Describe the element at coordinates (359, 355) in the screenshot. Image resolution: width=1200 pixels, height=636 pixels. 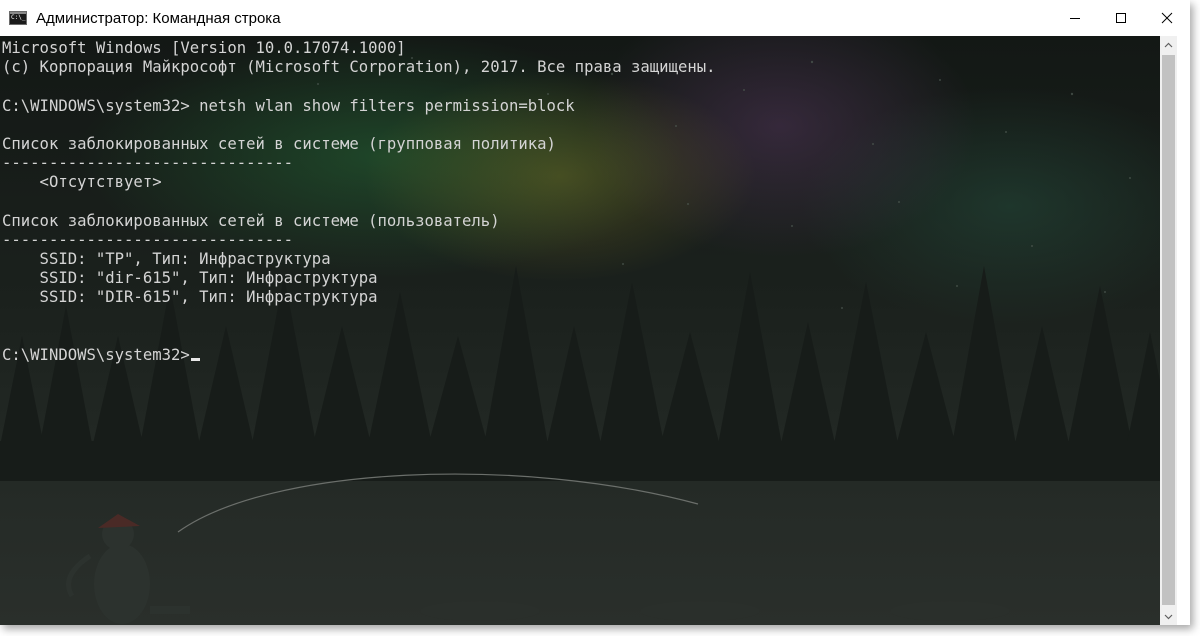
I see `prompt-line: C:\WINDOWS\system32>` at that location.